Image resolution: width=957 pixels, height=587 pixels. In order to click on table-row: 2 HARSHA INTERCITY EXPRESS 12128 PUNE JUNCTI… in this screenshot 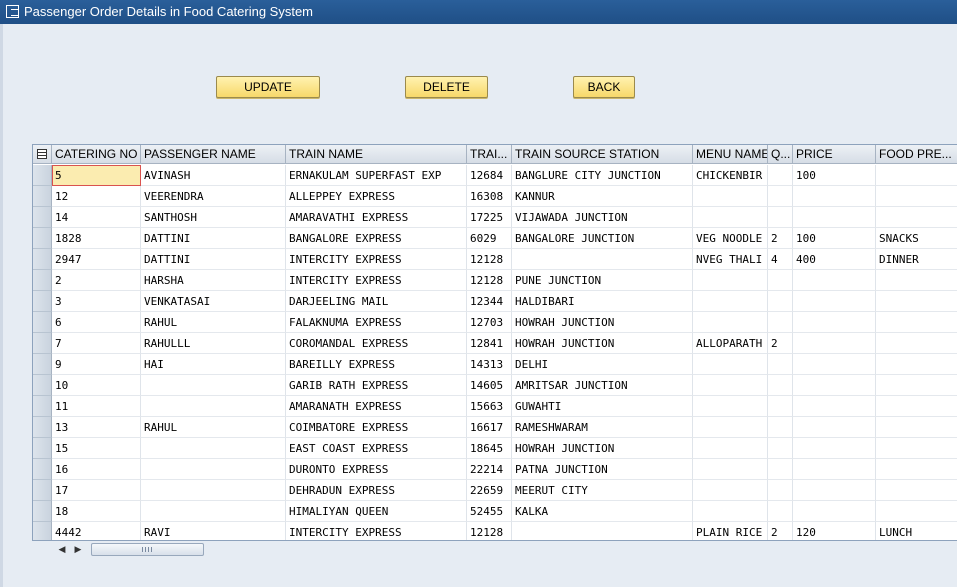, I will do `click(495, 280)`.